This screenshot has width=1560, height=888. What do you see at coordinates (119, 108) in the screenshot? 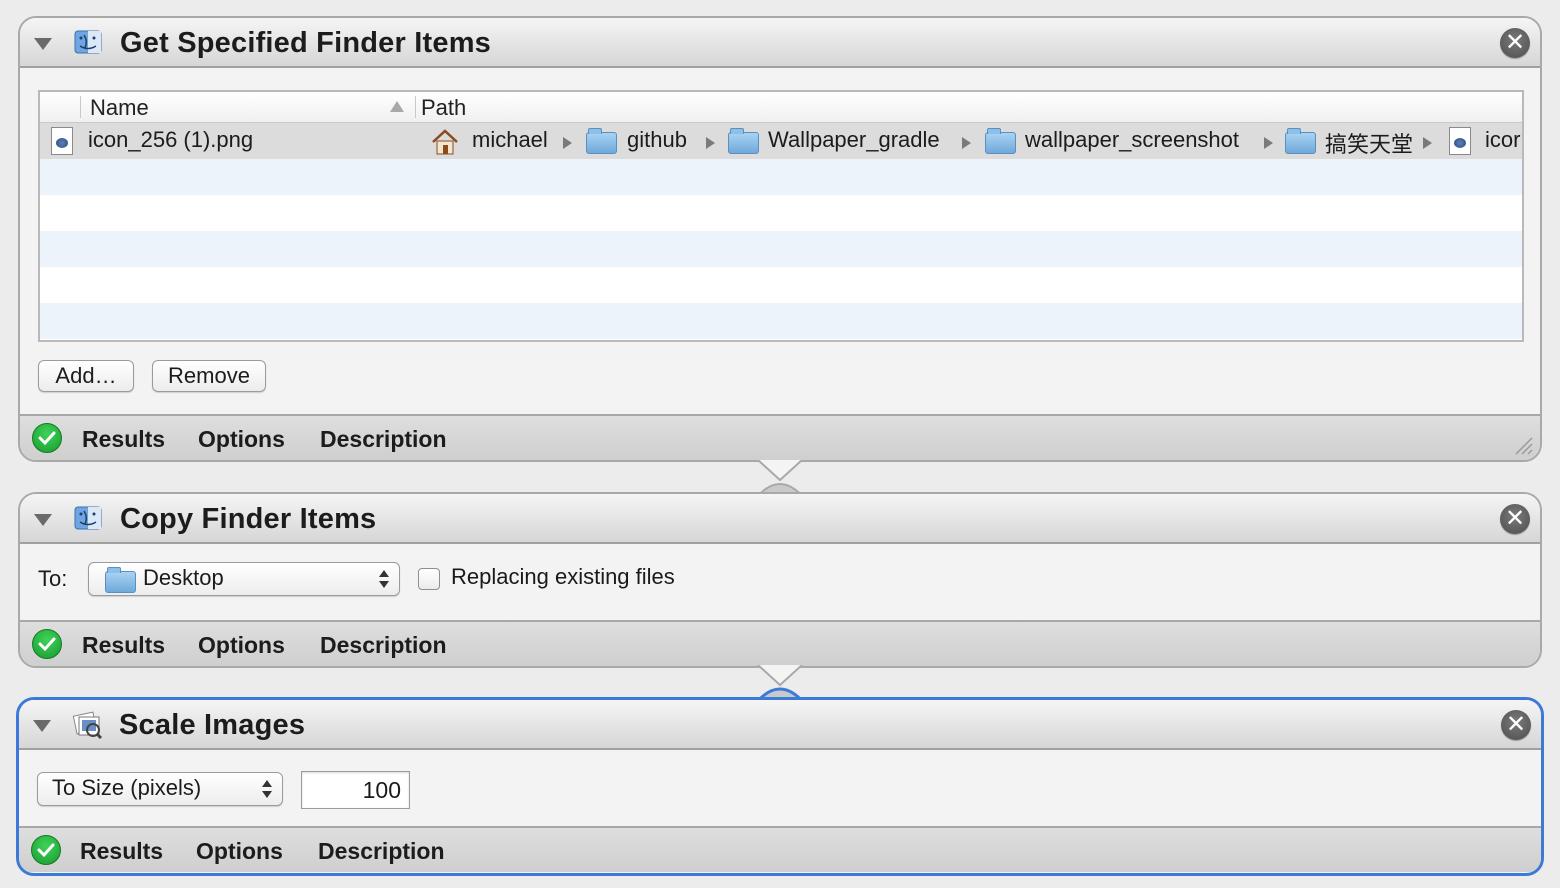
I see `column-header-name: Name` at bounding box center [119, 108].